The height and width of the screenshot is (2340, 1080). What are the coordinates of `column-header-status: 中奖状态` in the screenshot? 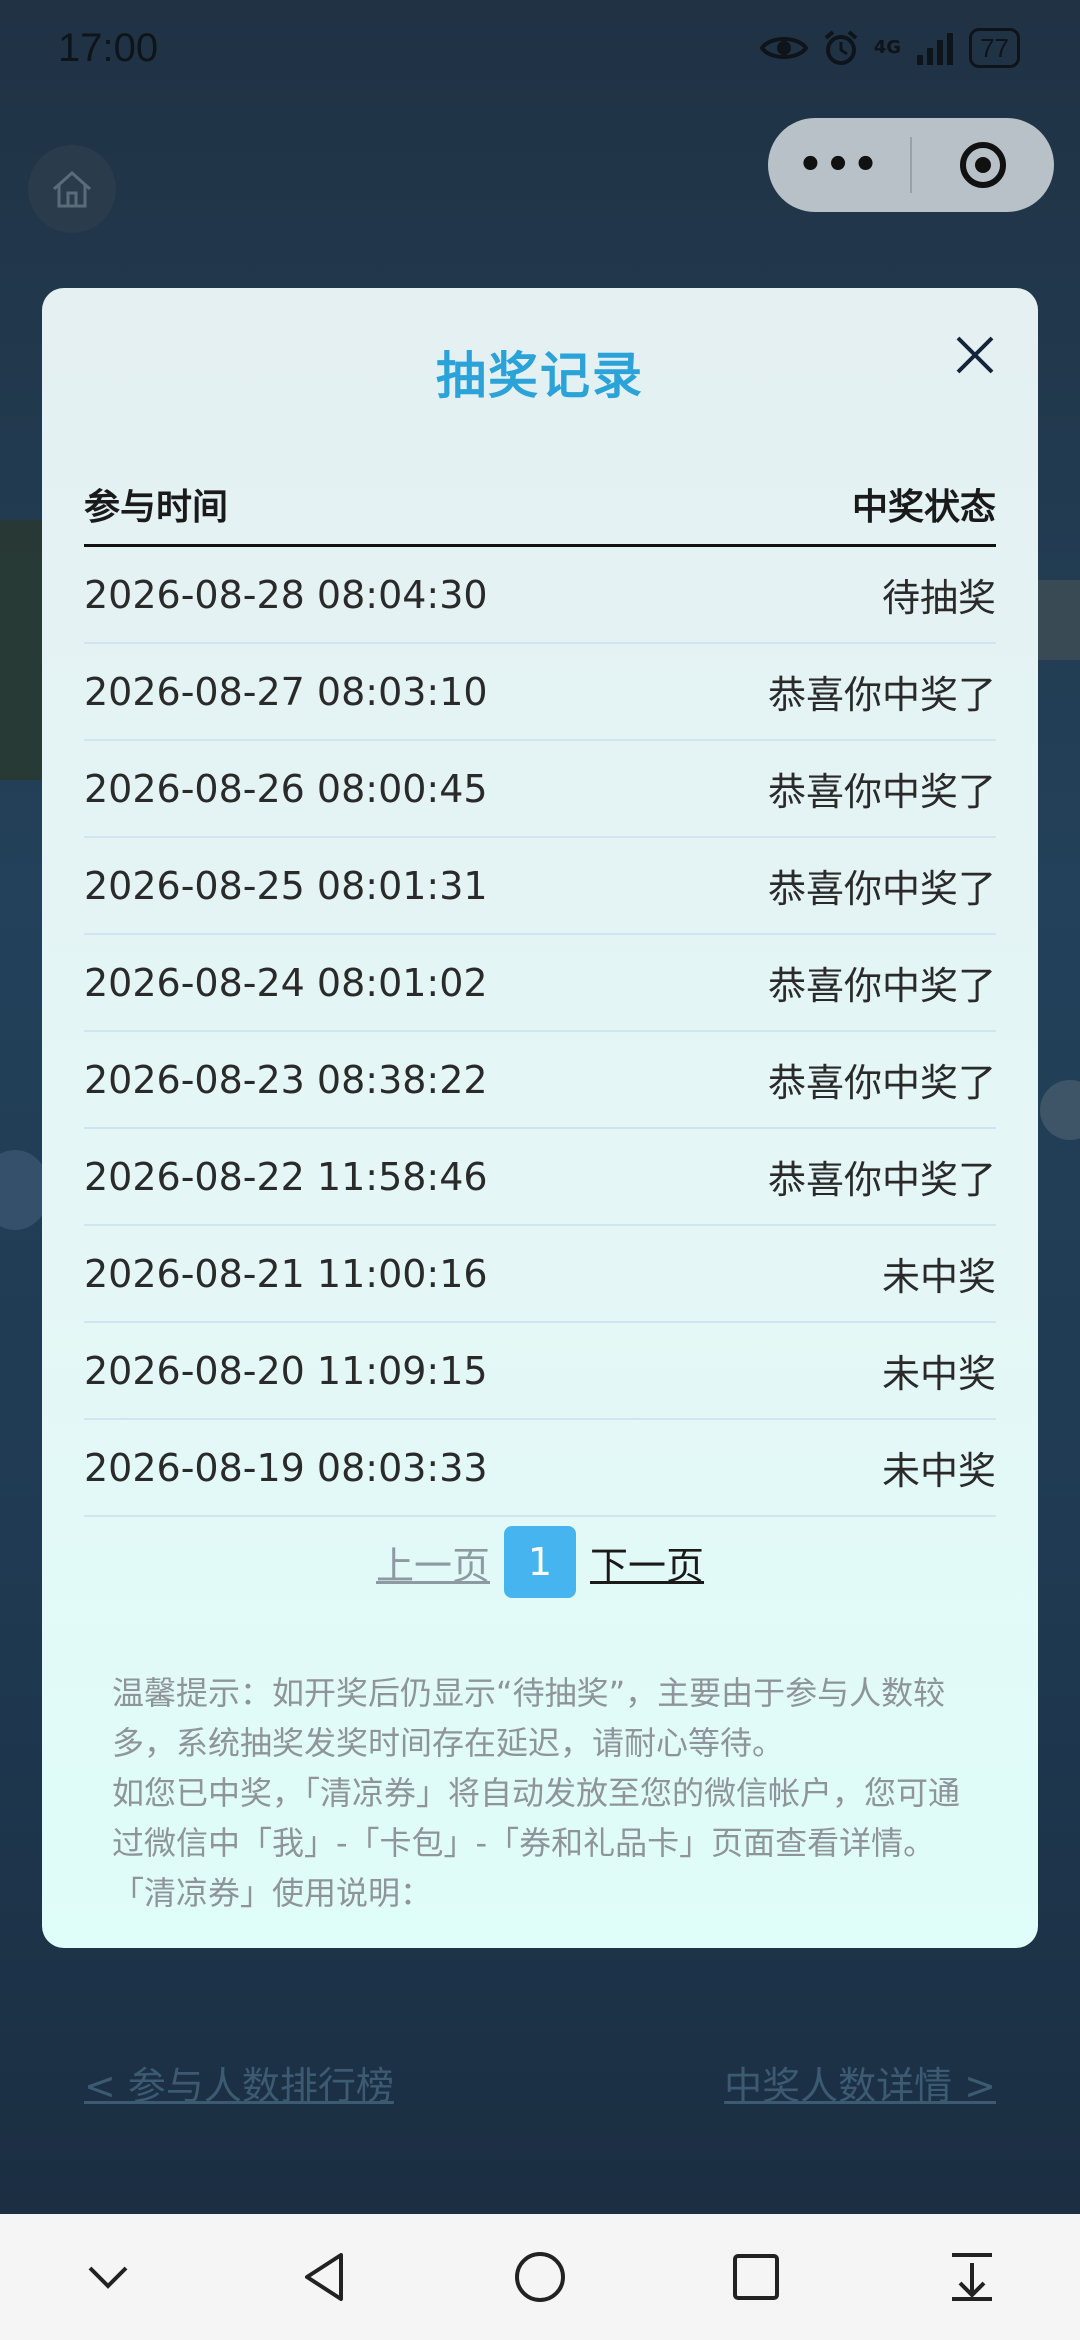 It's located at (923, 507).